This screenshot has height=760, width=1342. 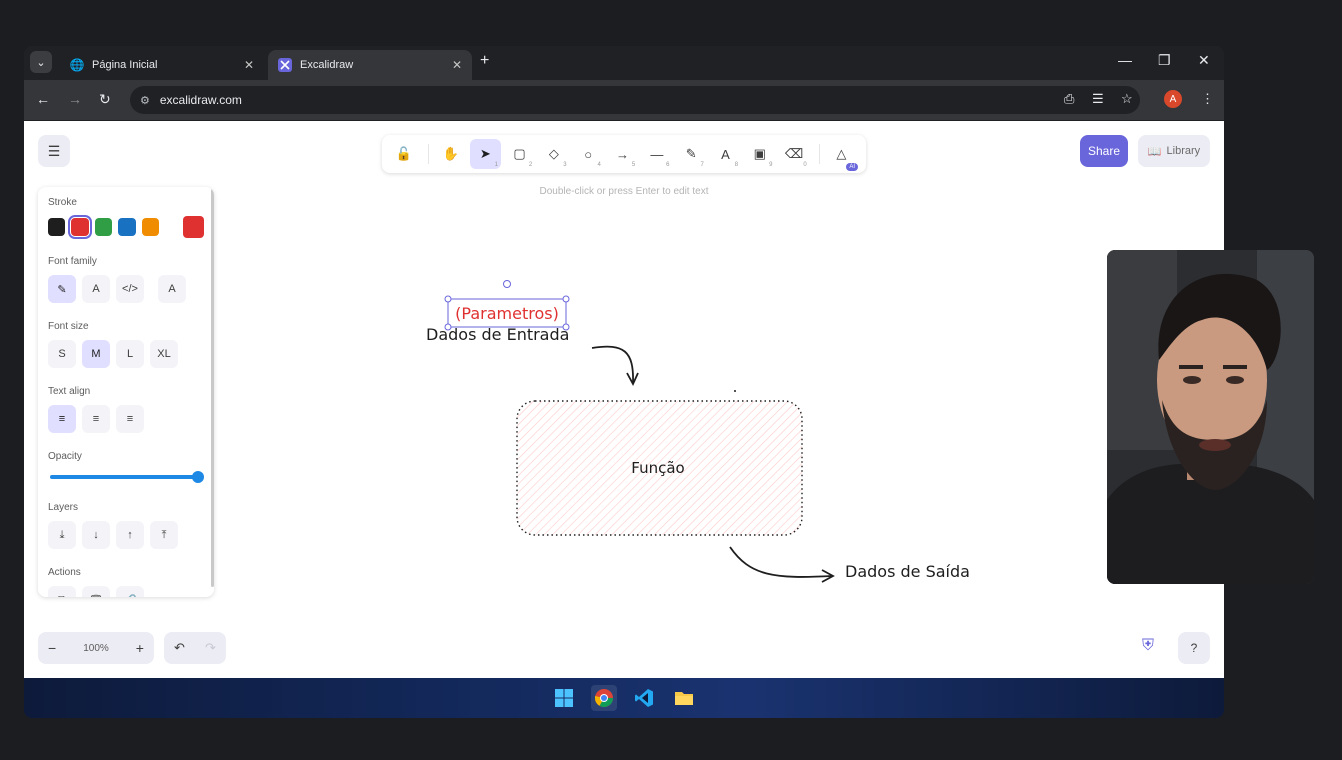 What do you see at coordinates (403, 154) in the screenshot?
I see `lock-tool: 🔓` at bounding box center [403, 154].